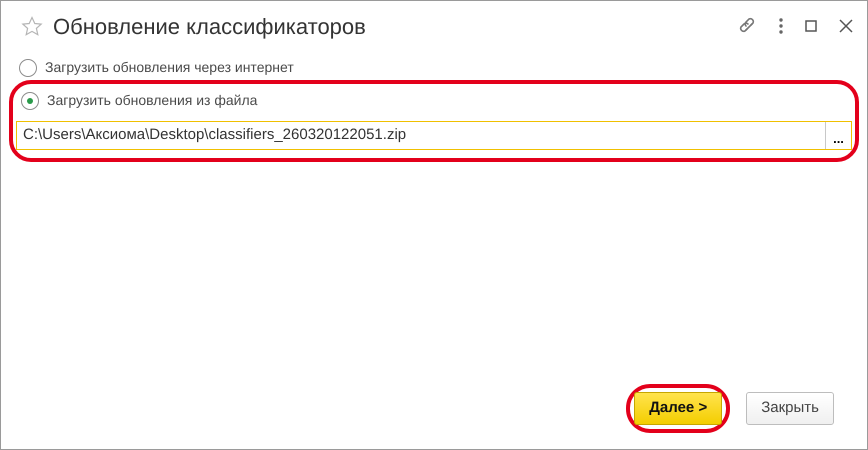 Image resolution: width=868 pixels, height=450 pixels. I want to click on maximize-icon, so click(811, 26).